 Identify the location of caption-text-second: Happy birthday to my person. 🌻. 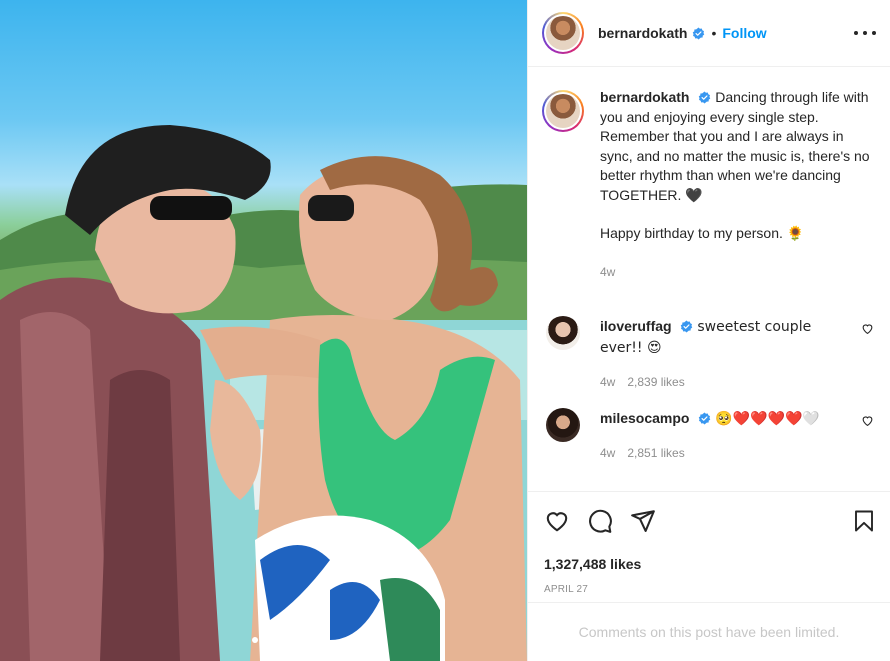
(702, 233).